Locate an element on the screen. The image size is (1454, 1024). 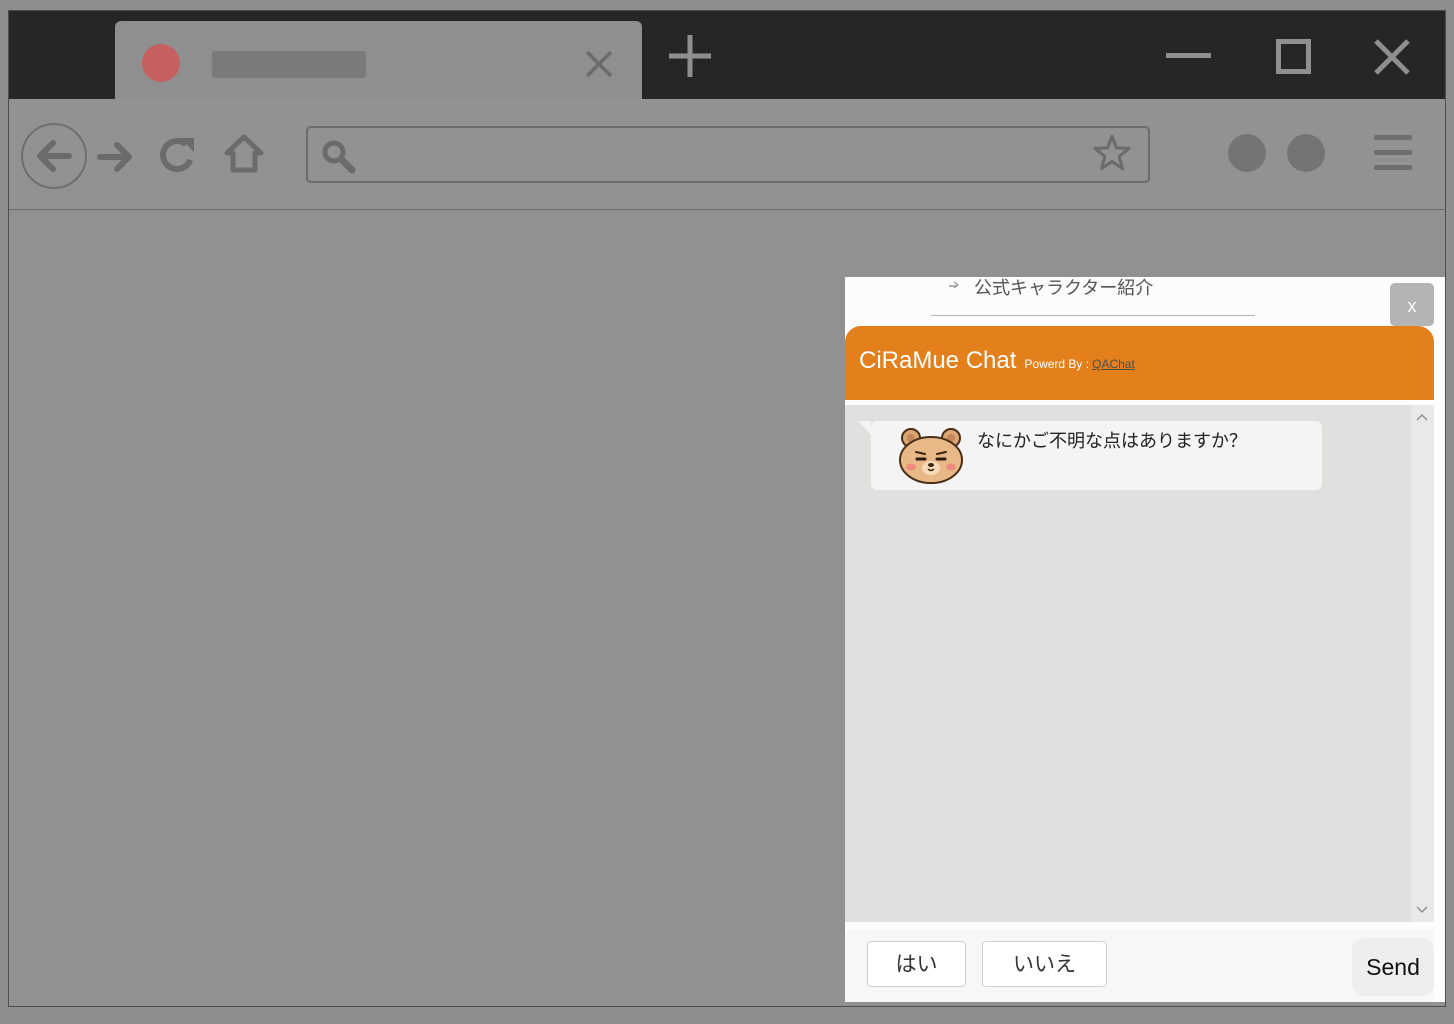
plus-icon is located at coordinates (690, 56).